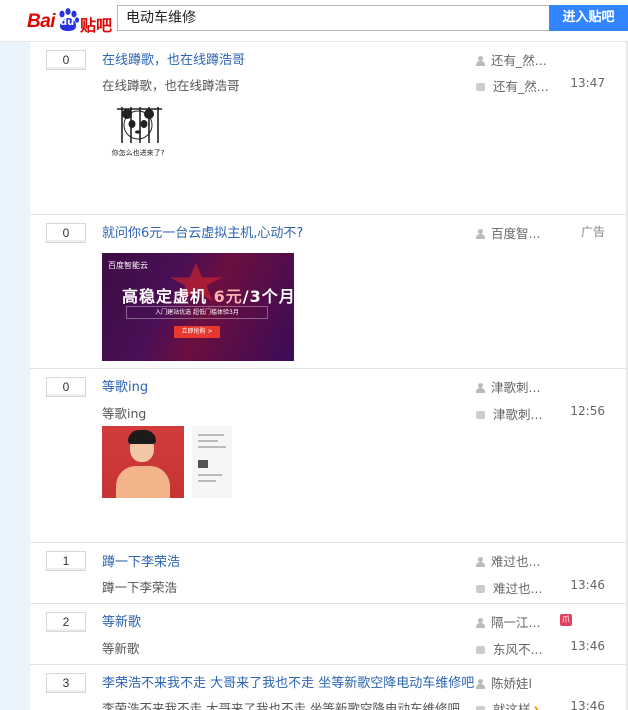 This screenshot has width=628, height=710. Describe the element at coordinates (587, 83) in the screenshot. I see `reply-time: 13:47` at that location.